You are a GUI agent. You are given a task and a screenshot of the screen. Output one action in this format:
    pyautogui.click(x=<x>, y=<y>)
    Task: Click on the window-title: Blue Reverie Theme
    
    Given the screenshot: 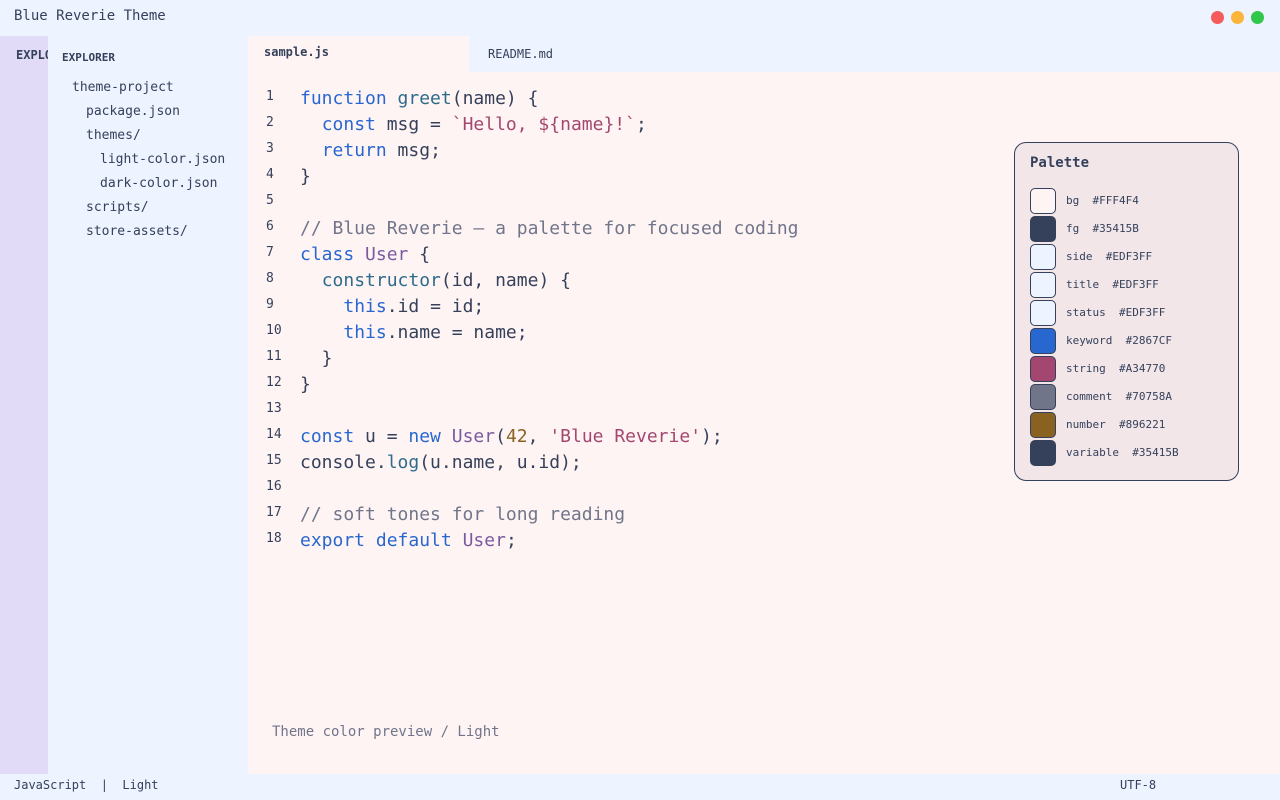 What is the action you would take?
    pyautogui.click(x=90, y=16)
    